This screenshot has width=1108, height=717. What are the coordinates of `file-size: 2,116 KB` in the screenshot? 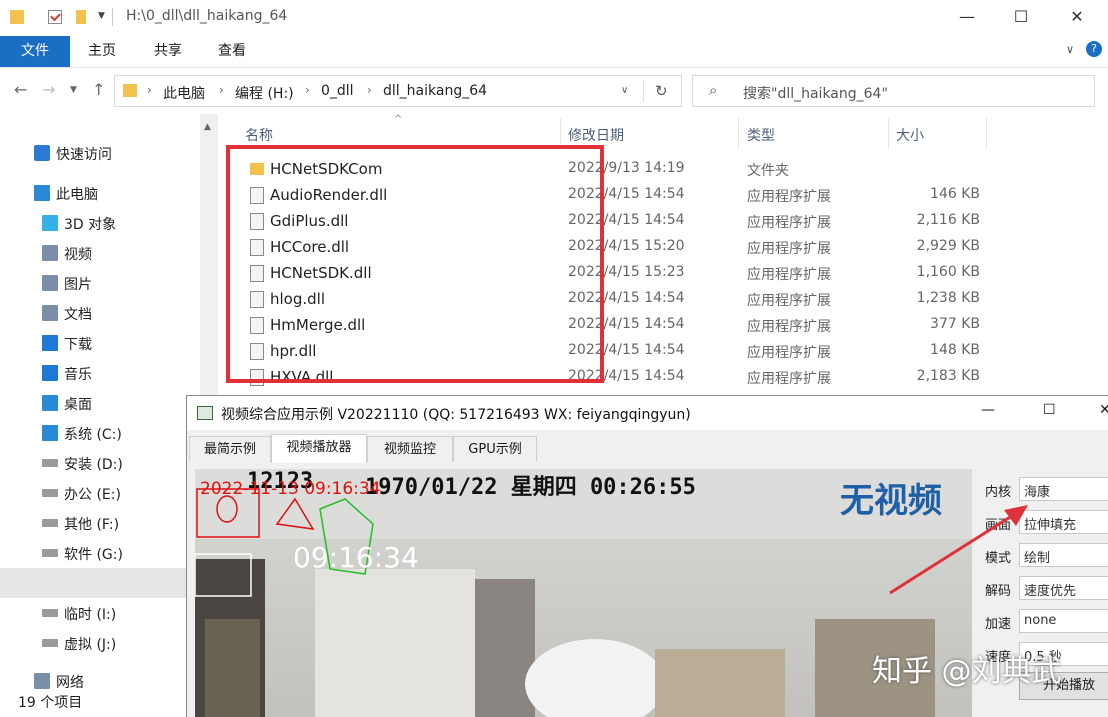 It's located at (948, 220).